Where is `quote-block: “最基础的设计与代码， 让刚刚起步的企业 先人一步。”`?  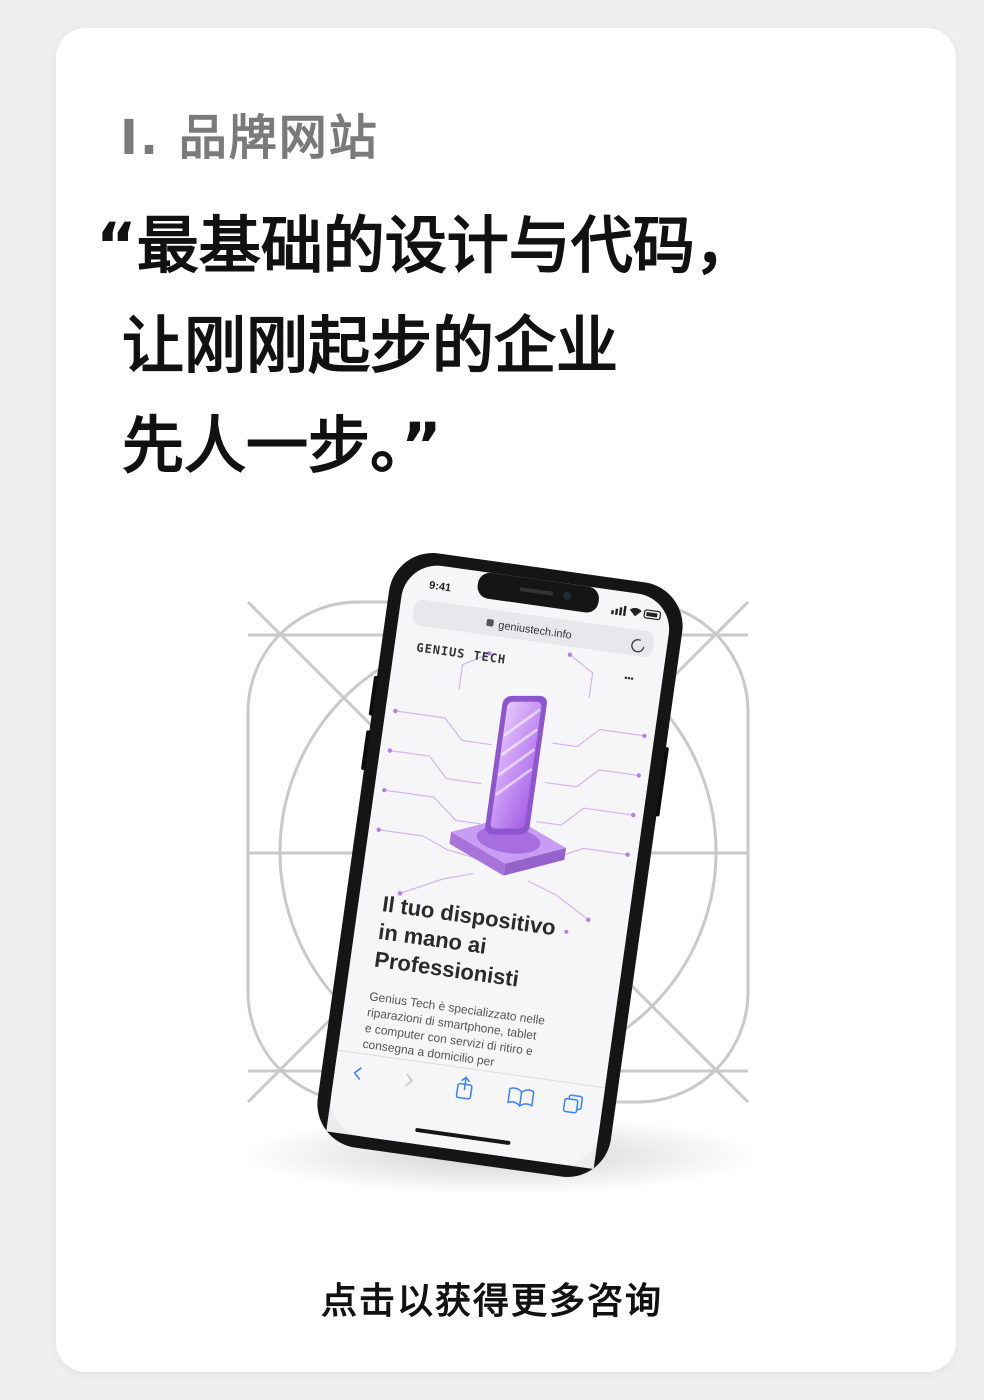
quote-block: “最基础的设计与代码， 让刚刚起步的企业 先人一步。” is located at coordinates (426, 346).